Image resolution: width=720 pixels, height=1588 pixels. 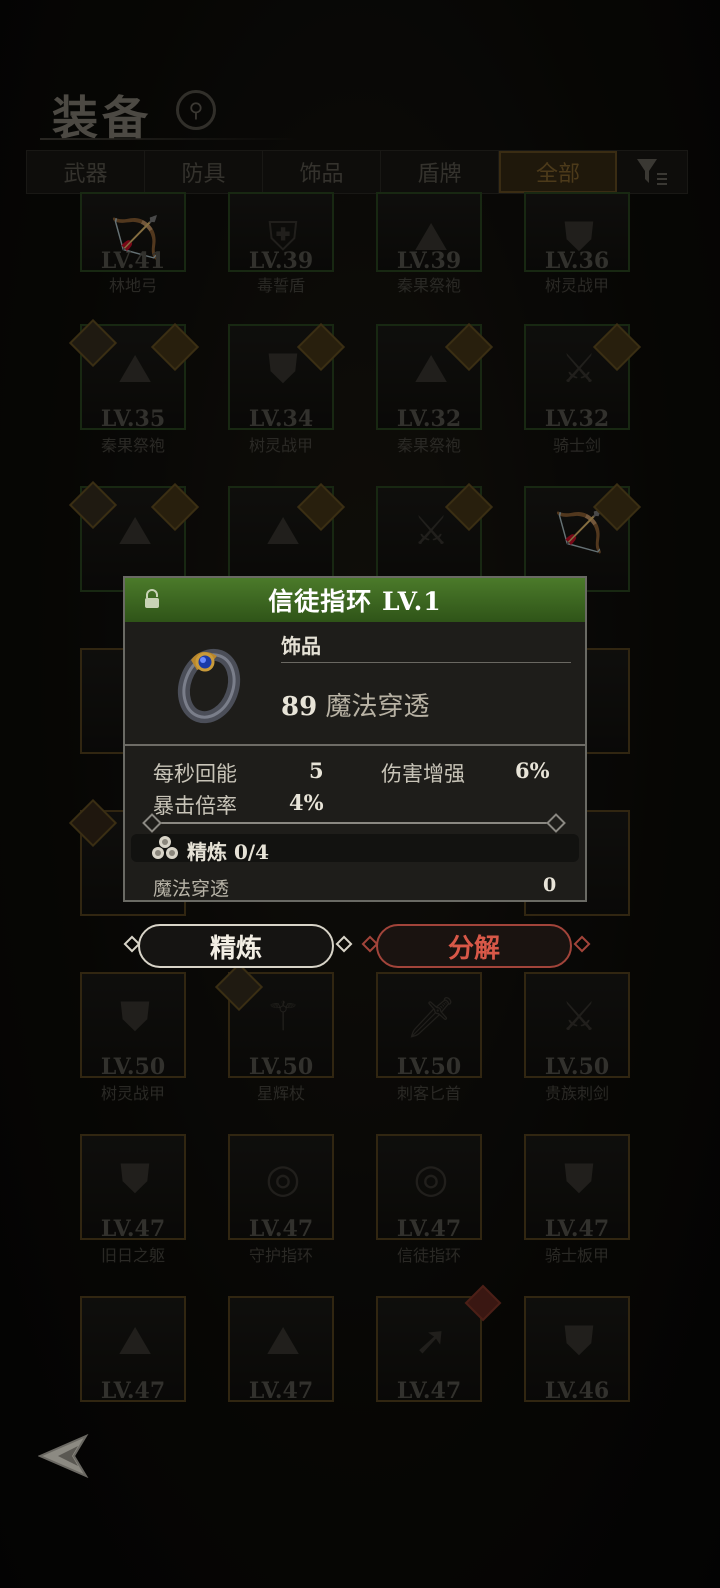 I want to click on item-name: 骑士剑, so click(x=576, y=445).